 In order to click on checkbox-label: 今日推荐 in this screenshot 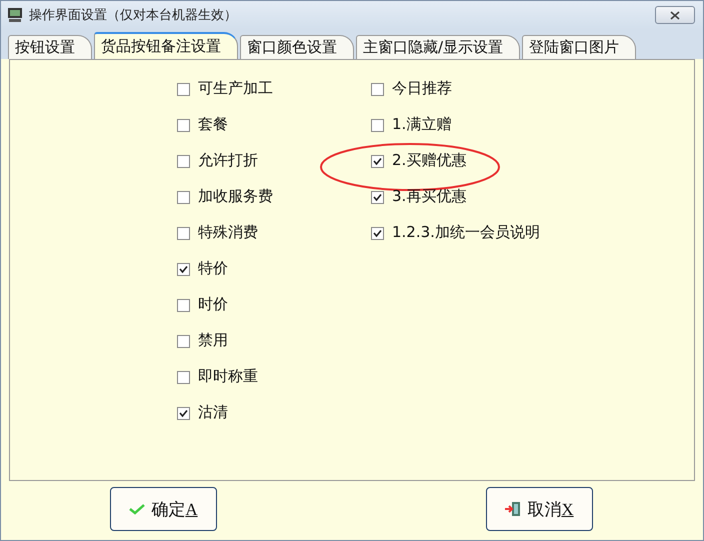, I will do `click(422, 88)`.